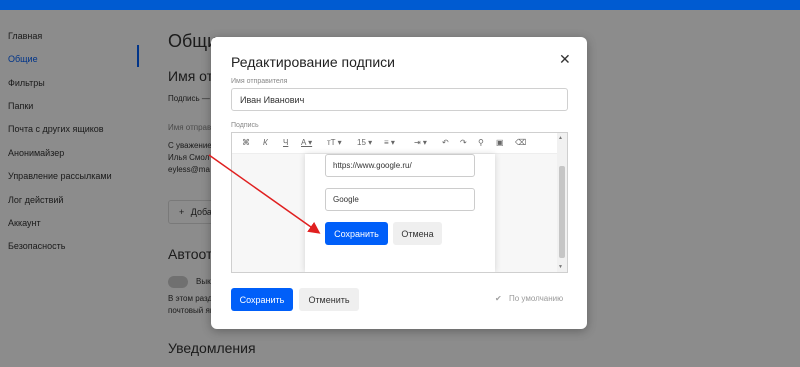  I want to click on top-bar, so click(400, 5).